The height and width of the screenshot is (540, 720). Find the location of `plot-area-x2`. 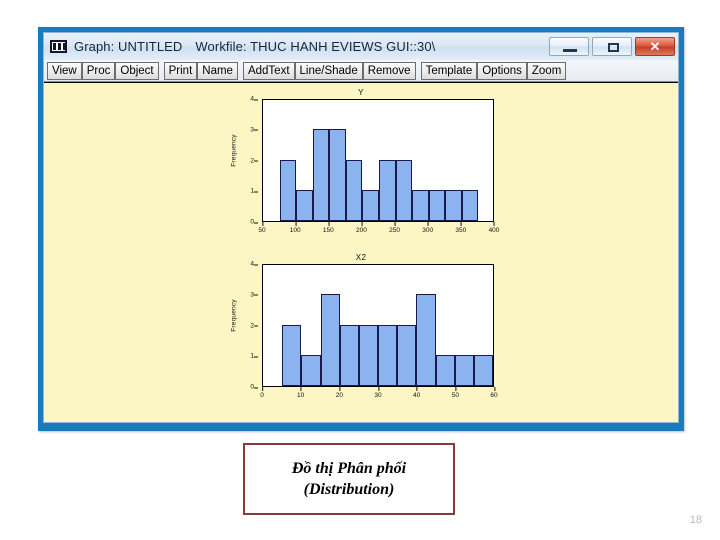

plot-area-x2 is located at coordinates (378, 325).